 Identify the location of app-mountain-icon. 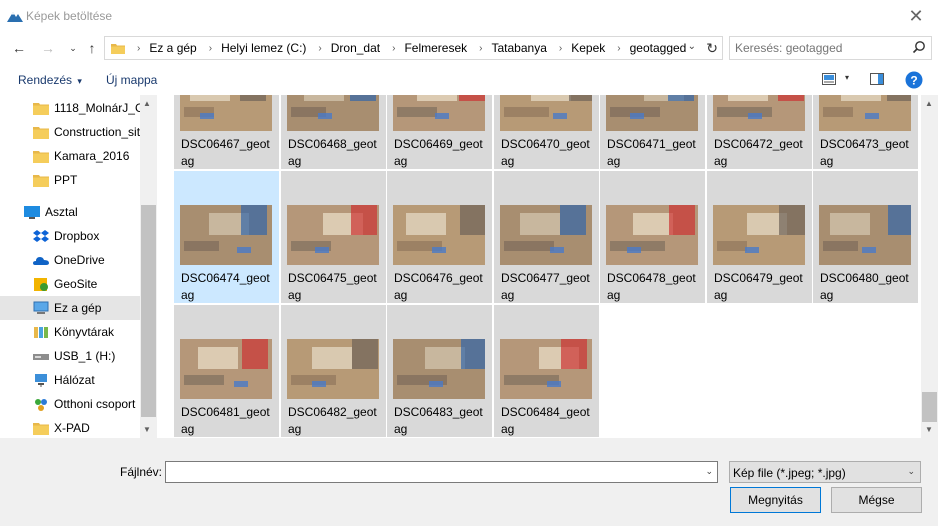
(15, 17).